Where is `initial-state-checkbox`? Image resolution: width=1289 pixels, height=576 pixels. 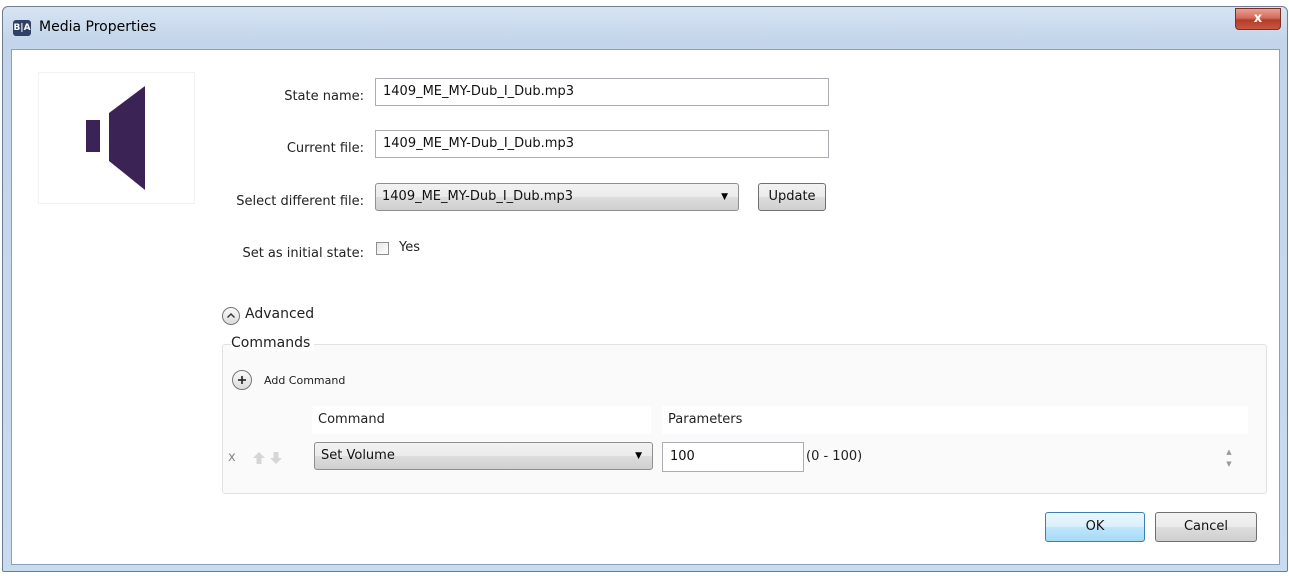
initial-state-checkbox is located at coordinates (382, 248).